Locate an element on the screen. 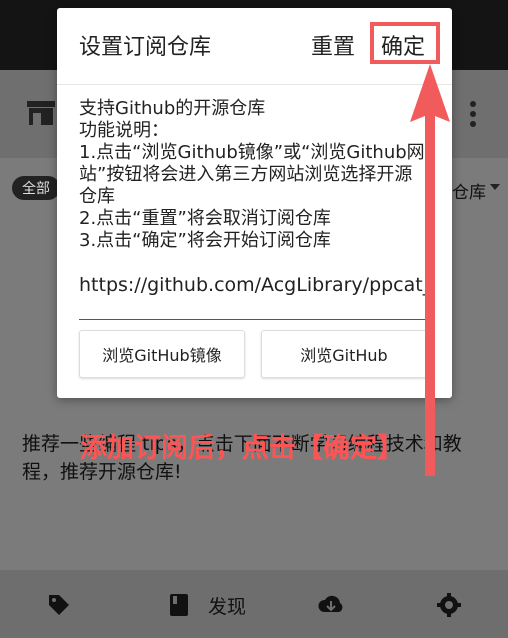  more-vert-icon is located at coordinates (473, 114).